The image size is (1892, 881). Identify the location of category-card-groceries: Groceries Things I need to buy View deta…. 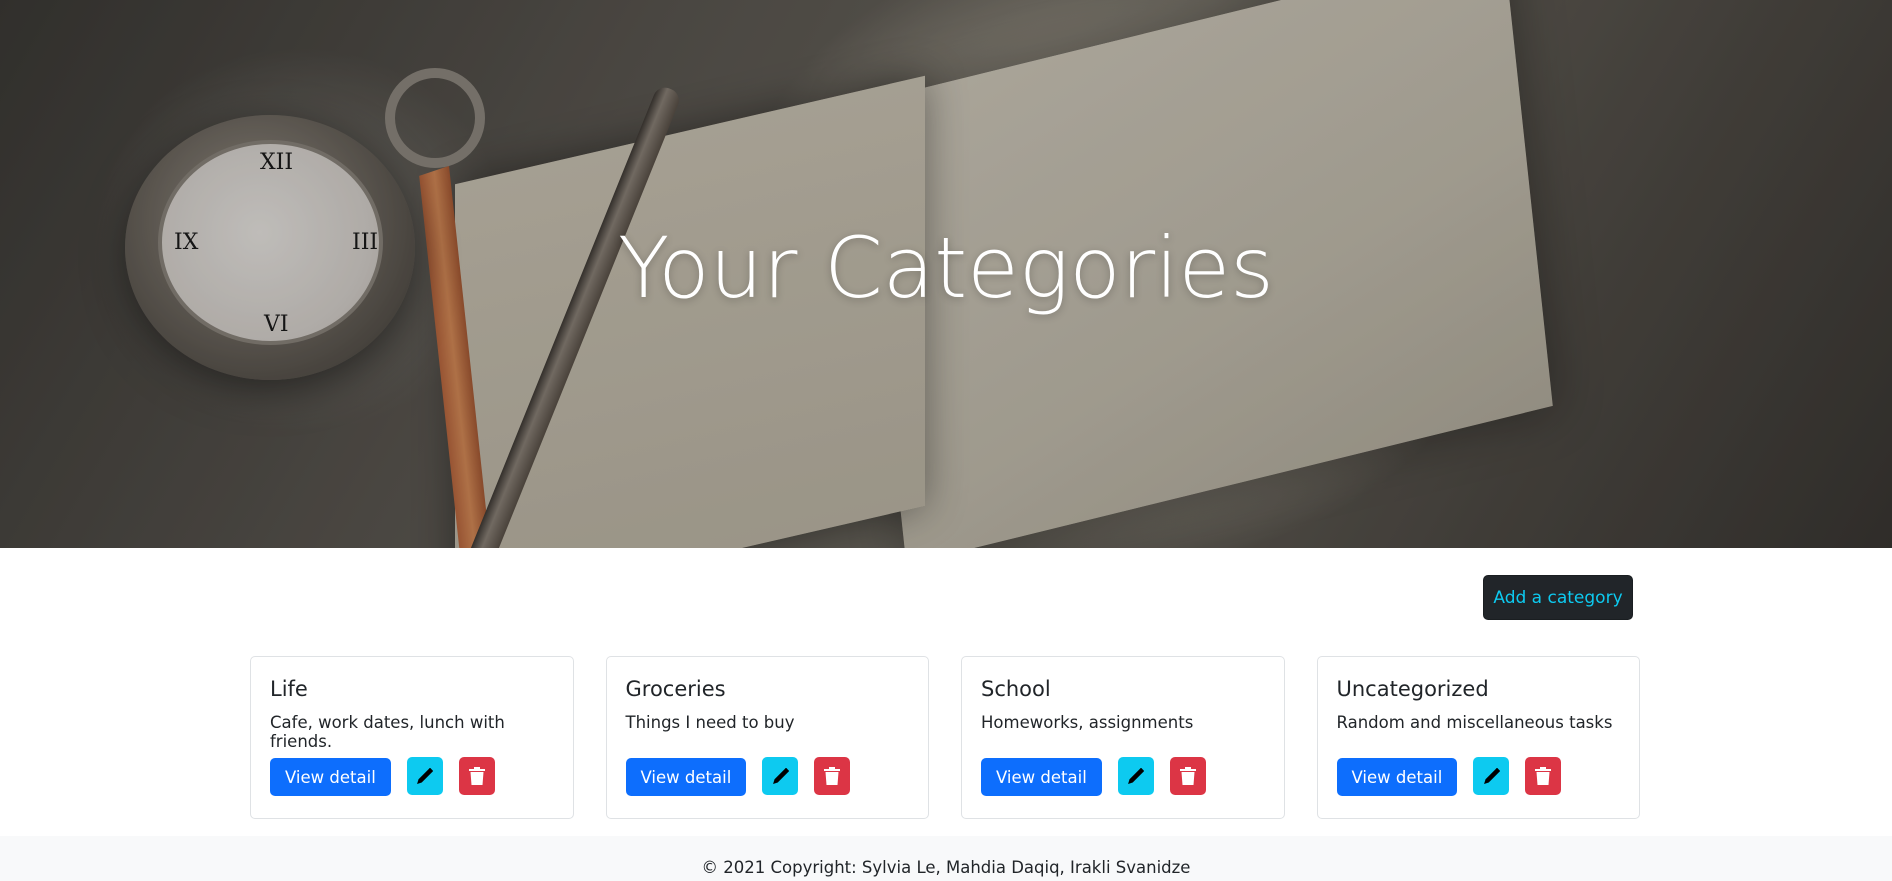
(767, 737).